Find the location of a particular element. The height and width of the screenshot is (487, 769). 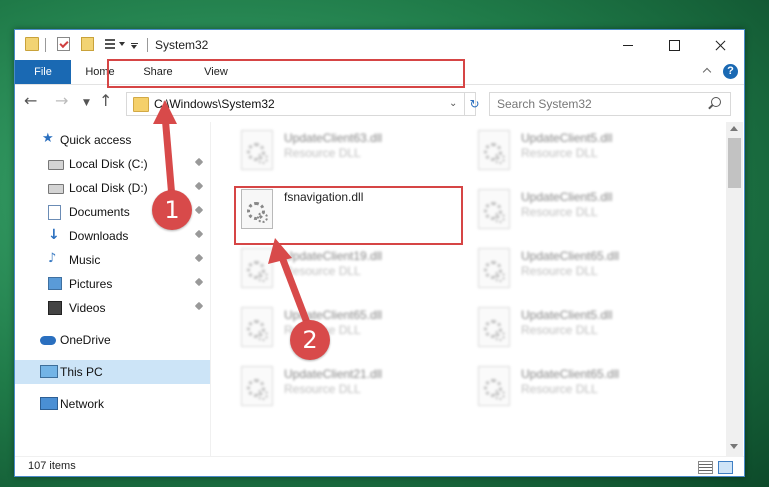

window-title: System32 is located at coordinates (182, 45).